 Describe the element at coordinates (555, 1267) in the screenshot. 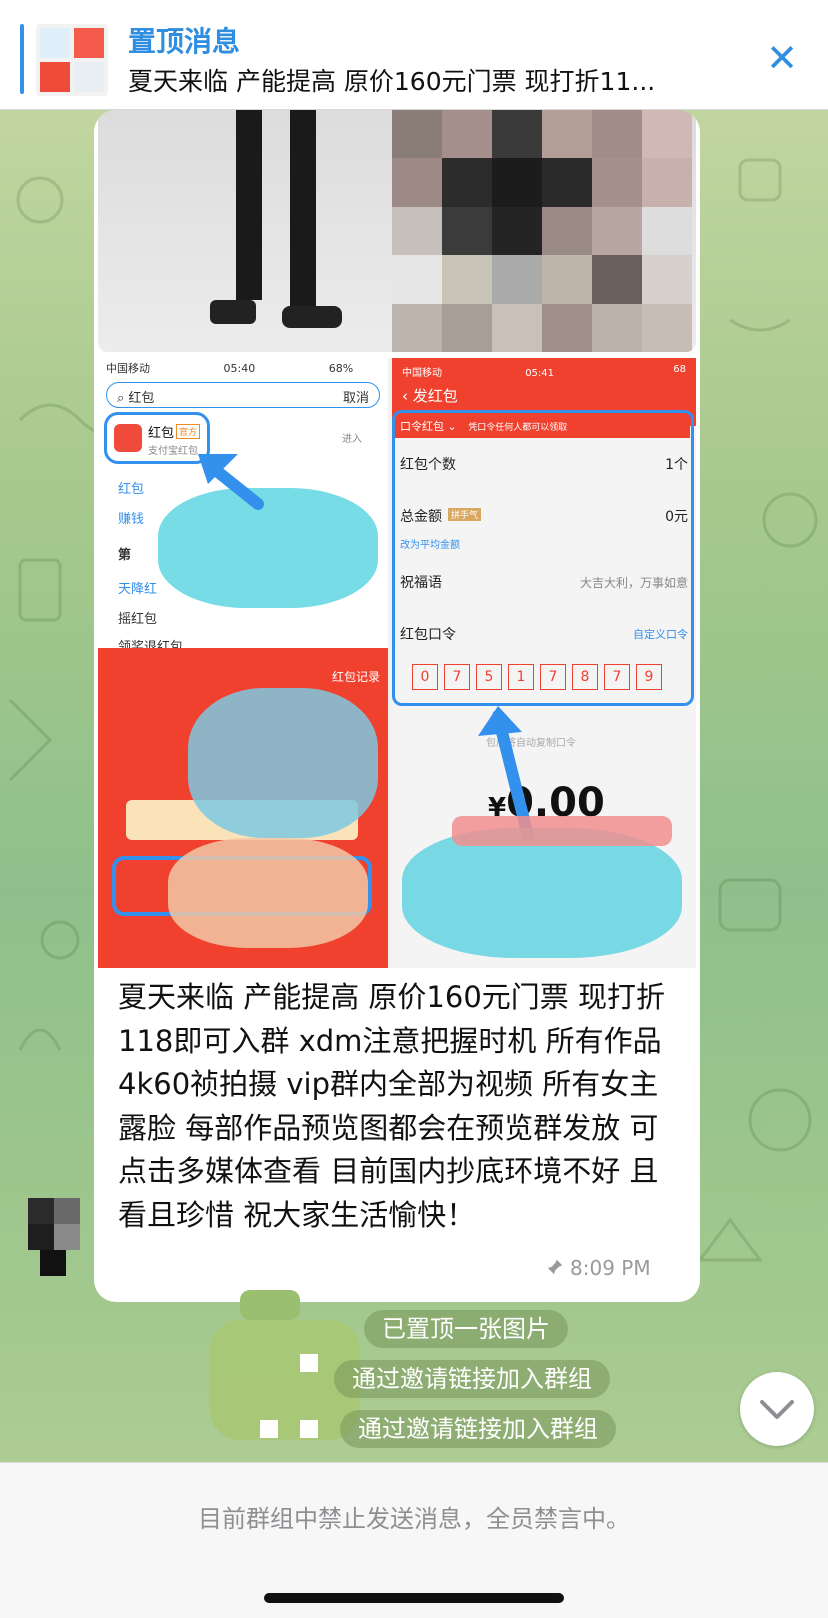

I see `pin-icon` at that location.